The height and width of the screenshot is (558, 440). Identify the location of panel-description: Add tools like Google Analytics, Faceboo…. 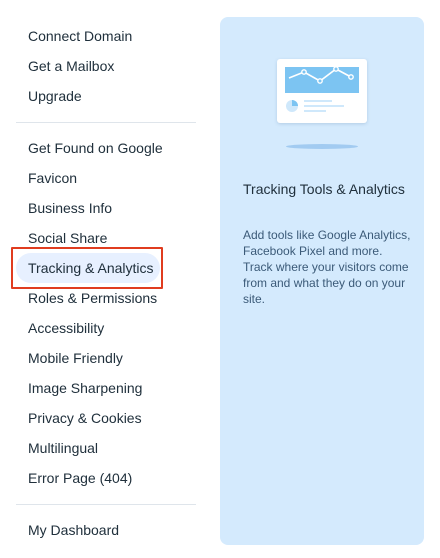
(327, 267).